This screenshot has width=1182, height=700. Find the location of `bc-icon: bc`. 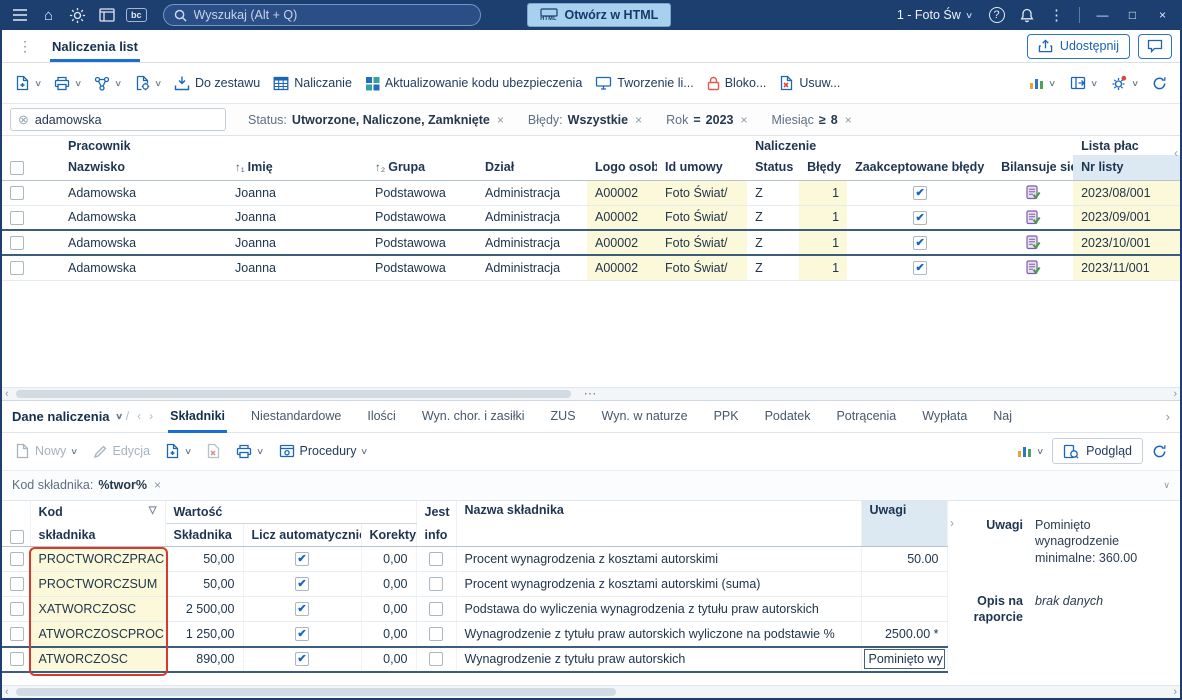

bc-icon: bc is located at coordinates (136, 15).